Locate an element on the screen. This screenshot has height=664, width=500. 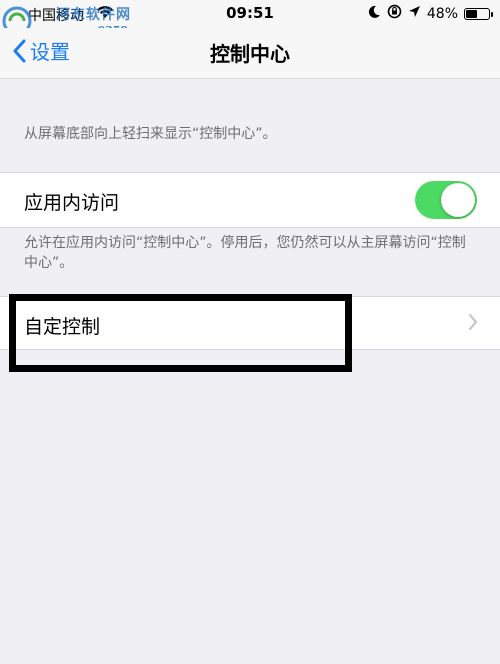
location-arrow-icon is located at coordinates (414, 13).